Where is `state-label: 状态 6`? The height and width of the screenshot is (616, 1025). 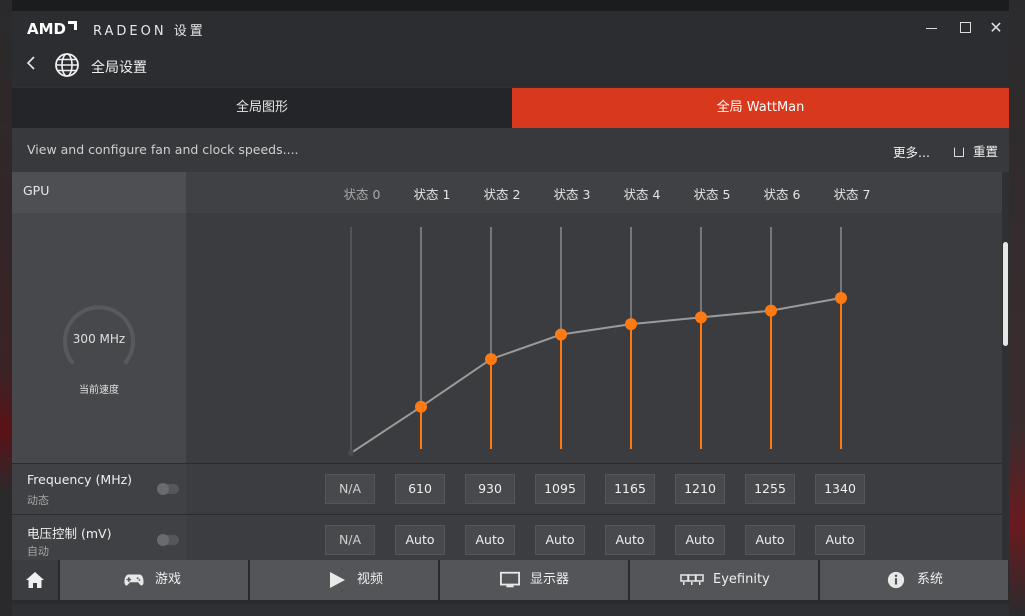
state-label: 状态 6 is located at coordinates (782, 194).